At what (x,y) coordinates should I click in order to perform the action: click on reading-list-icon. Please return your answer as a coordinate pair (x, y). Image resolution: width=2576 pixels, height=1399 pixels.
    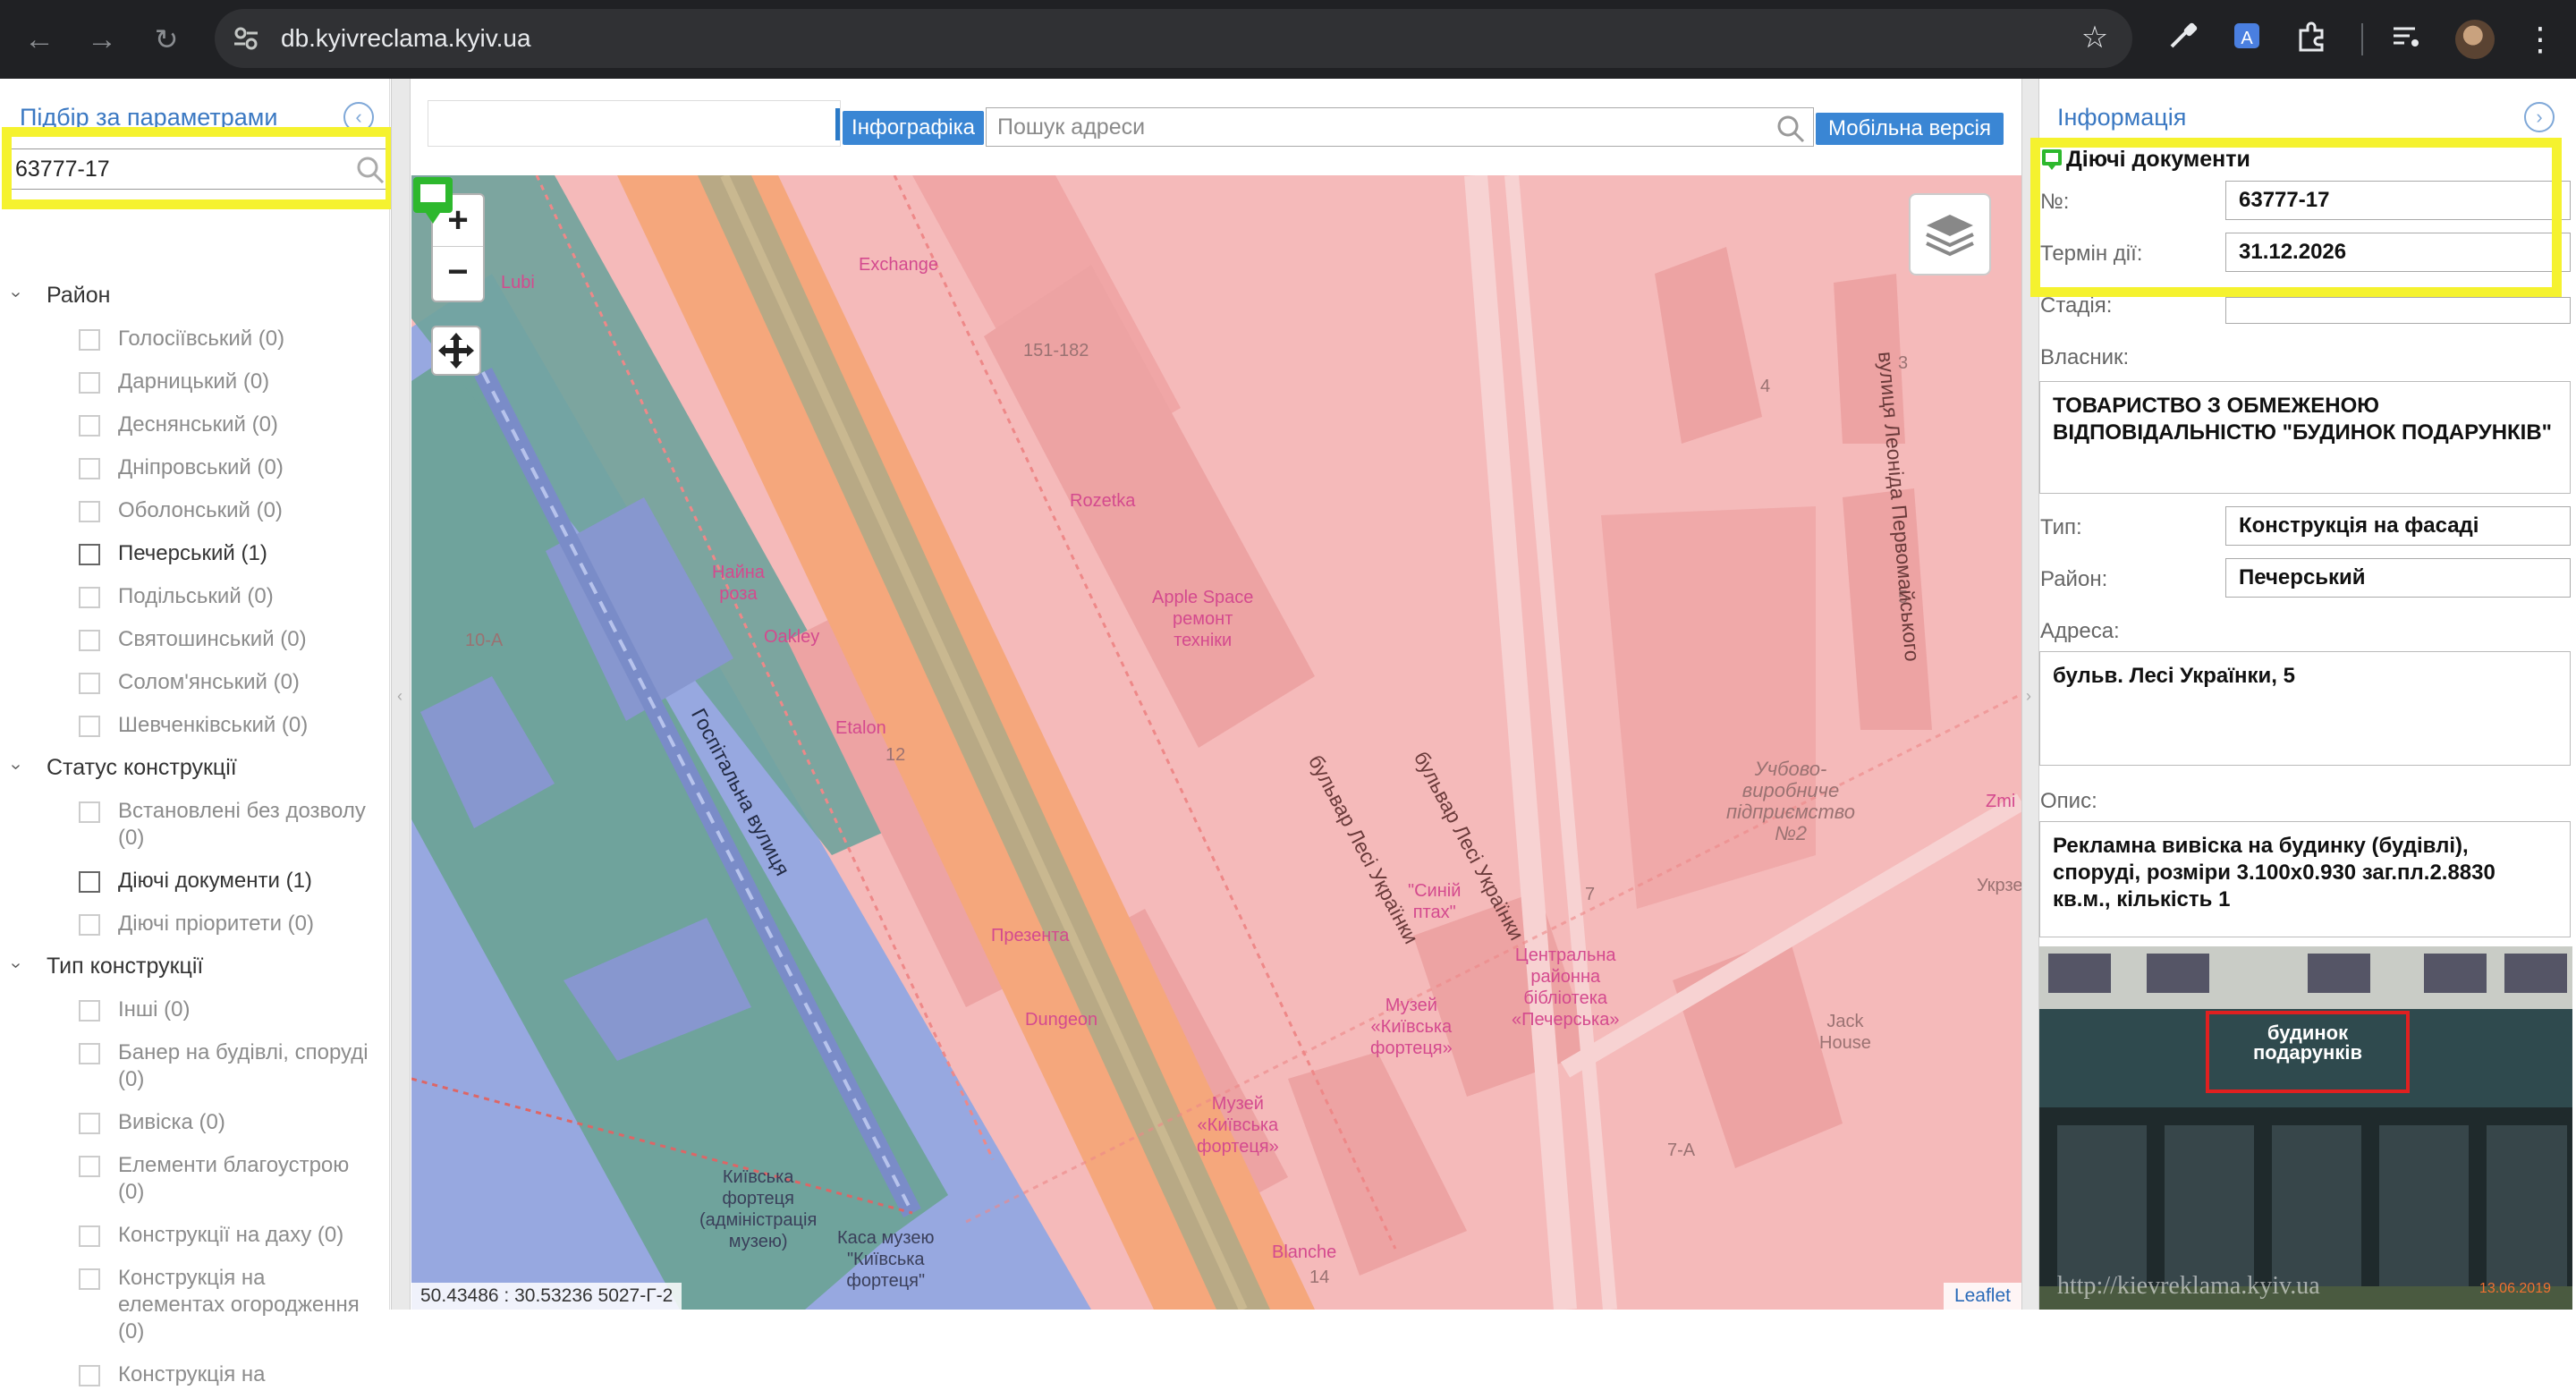
    Looking at the image, I should click on (2406, 39).